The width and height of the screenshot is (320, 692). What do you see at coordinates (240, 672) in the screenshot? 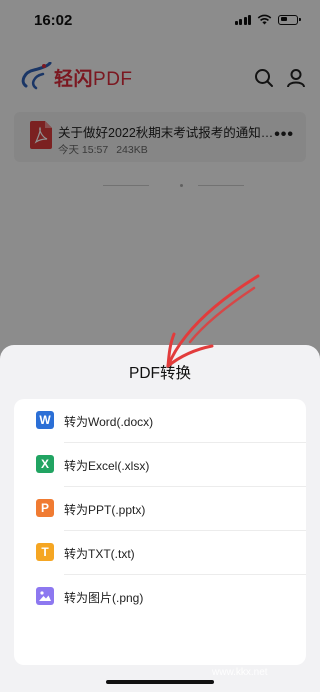
I see `watermark-url: www.kkx.net` at bounding box center [240, 672].